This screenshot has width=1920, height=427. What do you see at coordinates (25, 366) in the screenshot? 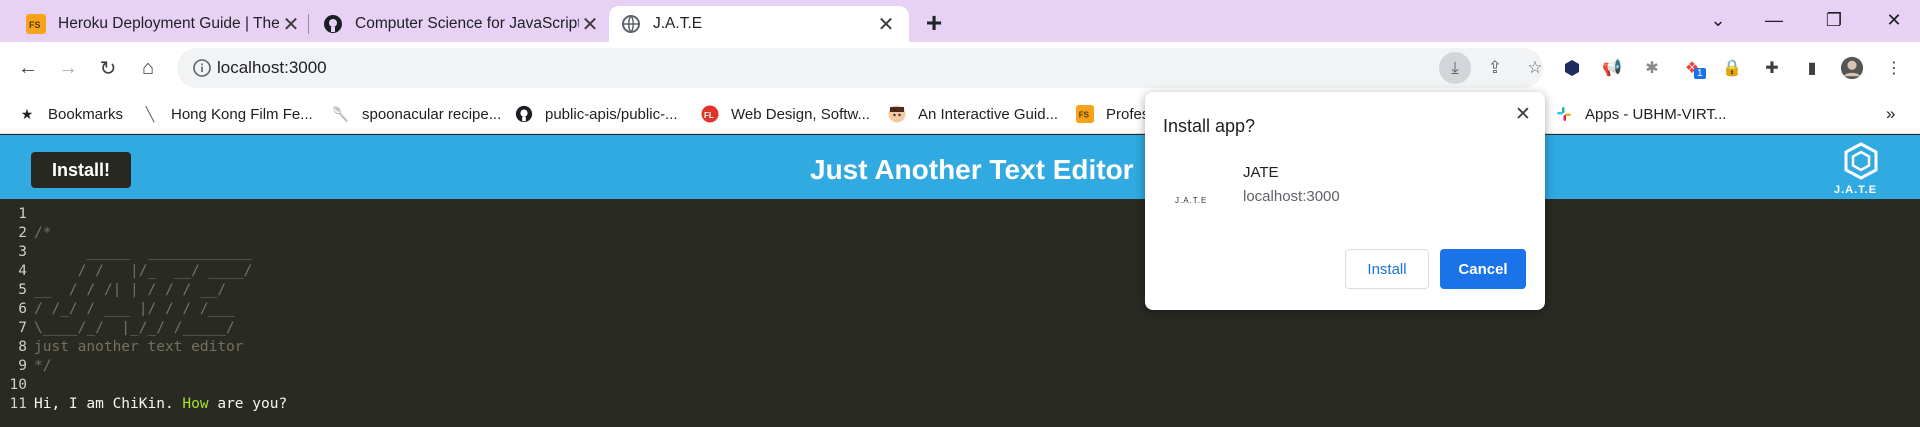
I see `editor-line: 9 */` at bounding box center [25, 366].